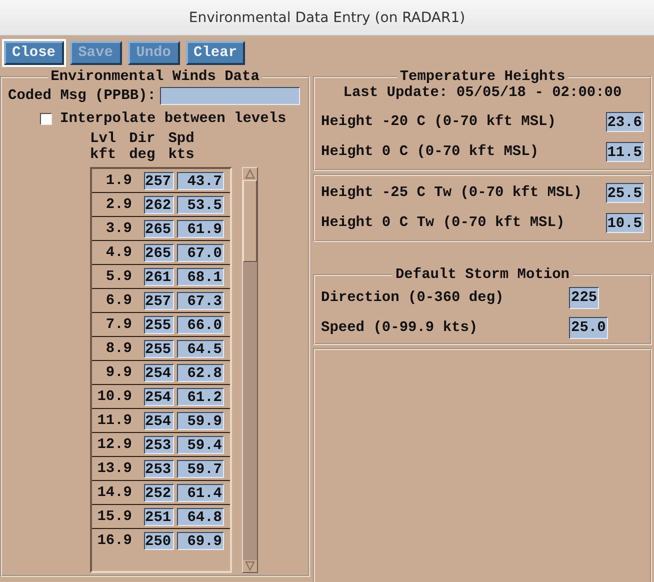 The image size is (654, 582). Describe the element at coordinates (159, 205) in the screenshot. I see `direction-field: 262` at that location.